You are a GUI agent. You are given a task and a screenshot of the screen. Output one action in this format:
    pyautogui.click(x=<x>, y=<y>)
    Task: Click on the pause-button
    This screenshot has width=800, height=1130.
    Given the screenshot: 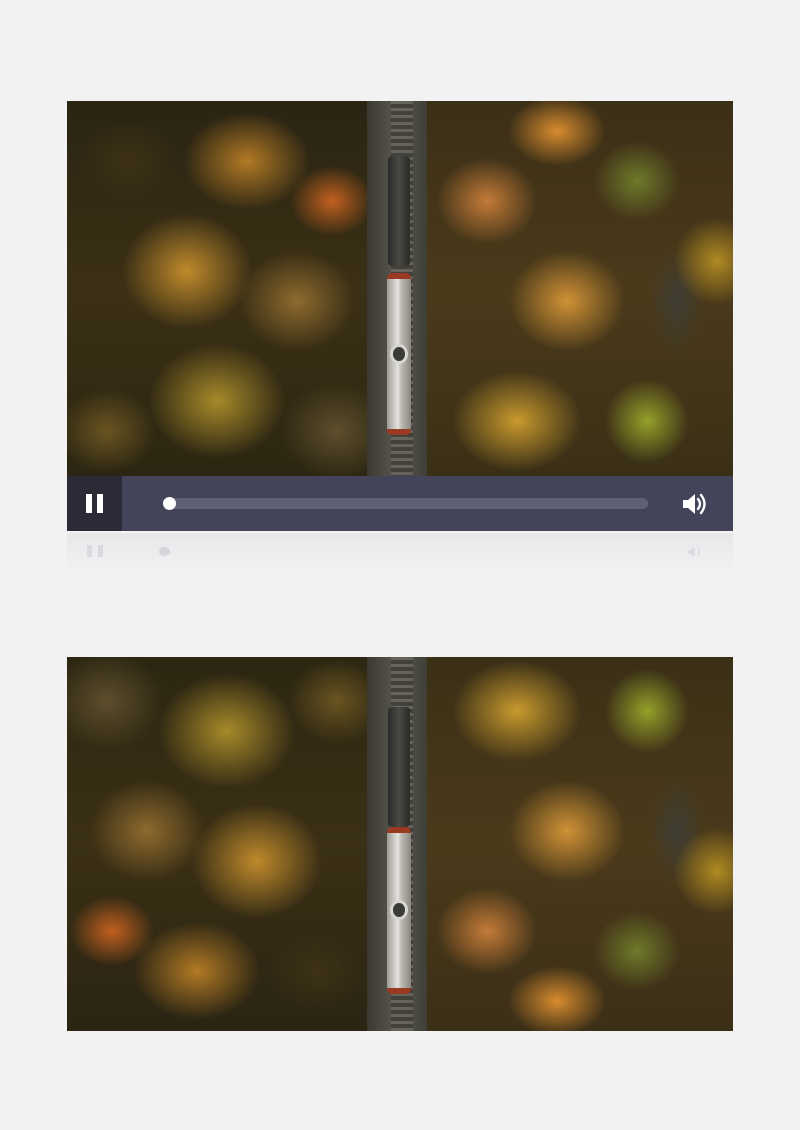 What is the action you would take?
    pyautogui.click(x=94, y=503)
    